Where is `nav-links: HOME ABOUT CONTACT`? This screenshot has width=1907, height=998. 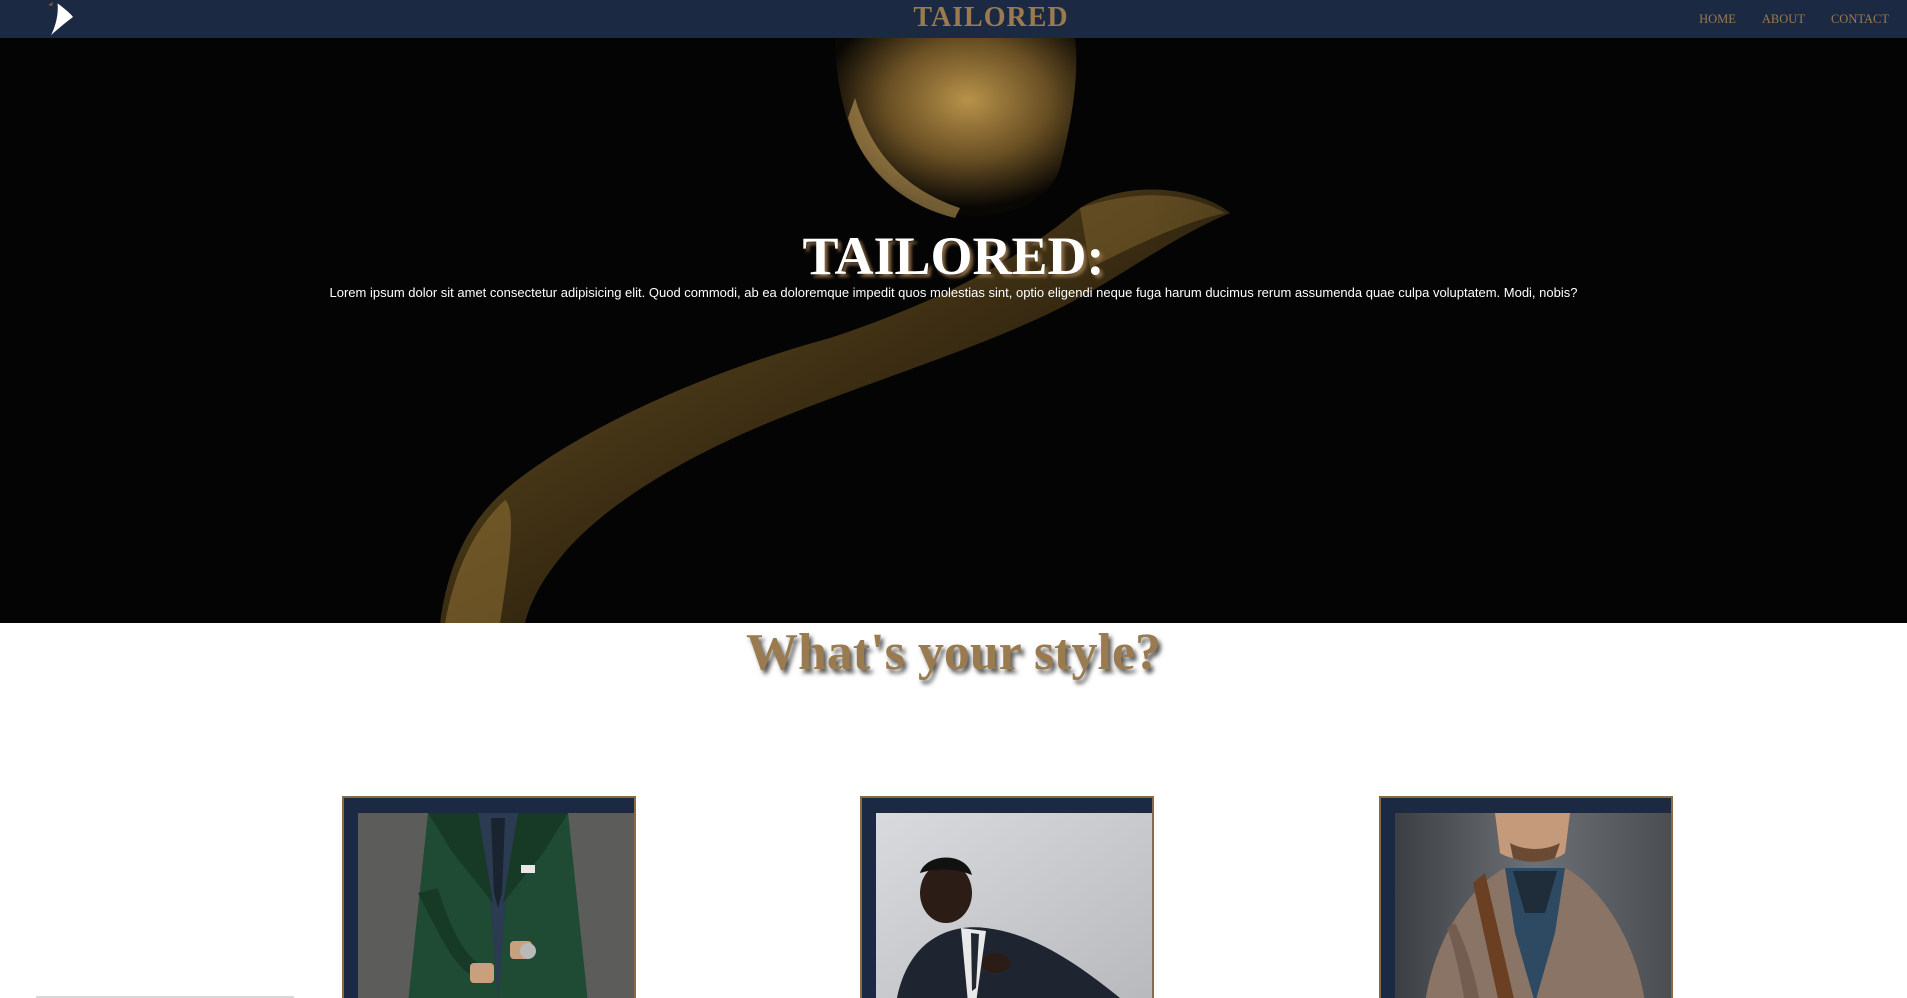 nav-links: HOME ABOUT CONTACT is located at coordinates (1794, 19).